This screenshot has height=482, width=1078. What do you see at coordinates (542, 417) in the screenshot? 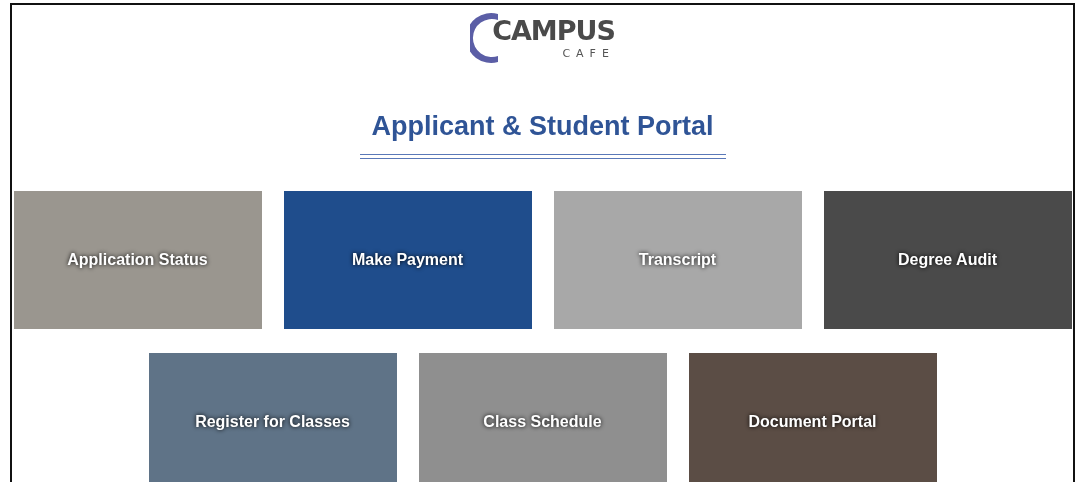
I see `portal-tile: Class Schedule` at bounding box center [542, 417].